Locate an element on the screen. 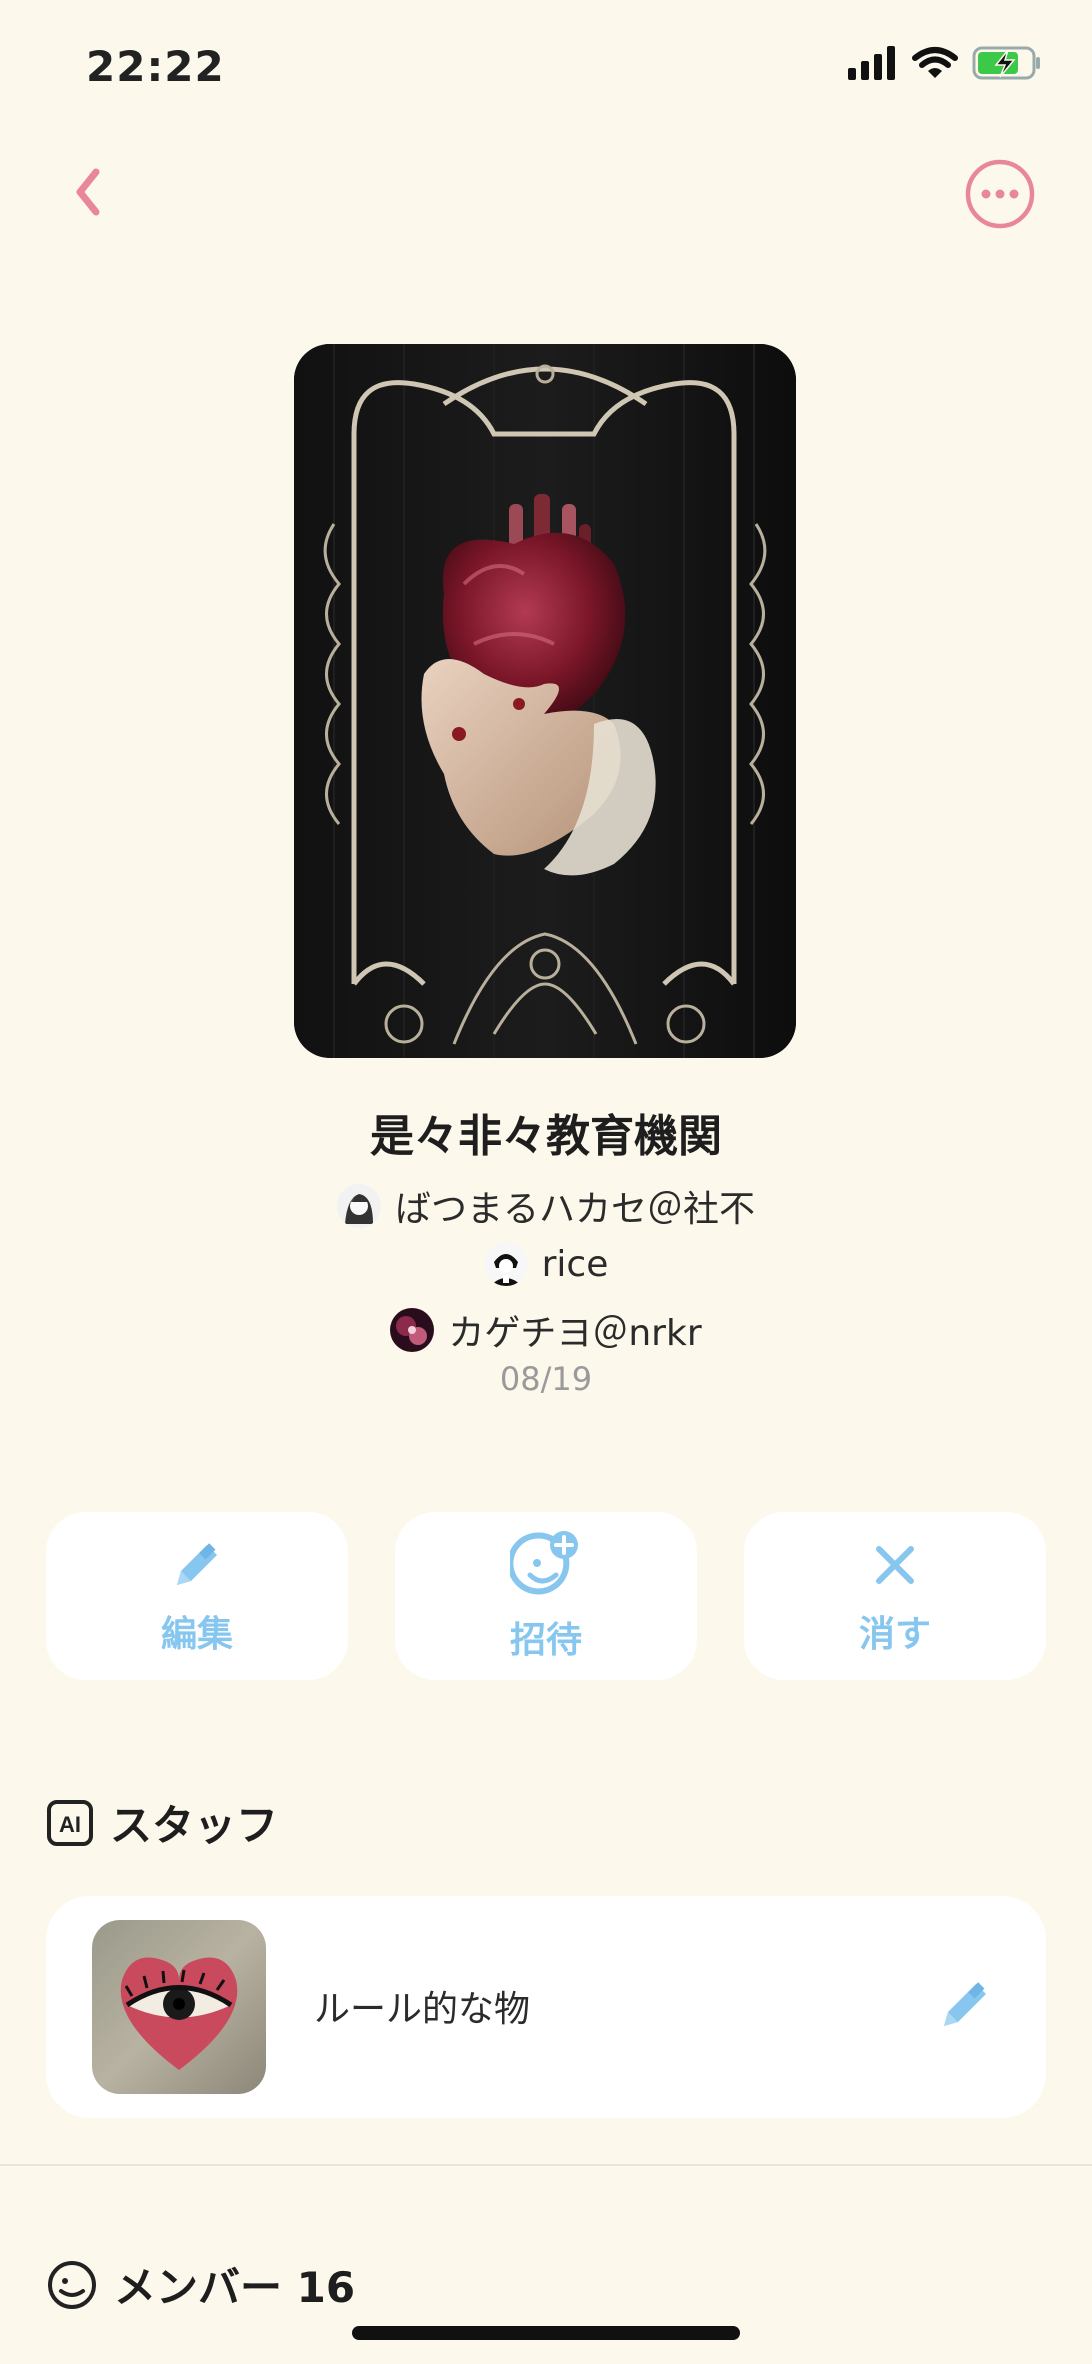 The width and height of the screenshot is (1092, 2364). room-cover-image is located at coordinates (545, 701).